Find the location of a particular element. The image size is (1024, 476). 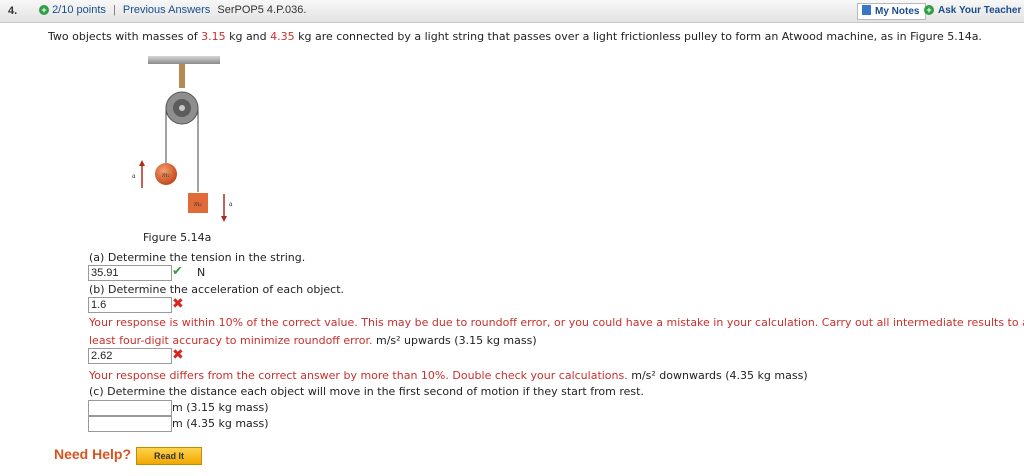

part-b-unit-2: m/s² downwards (4.35 kg mass) is located at coordinates (719, 375).